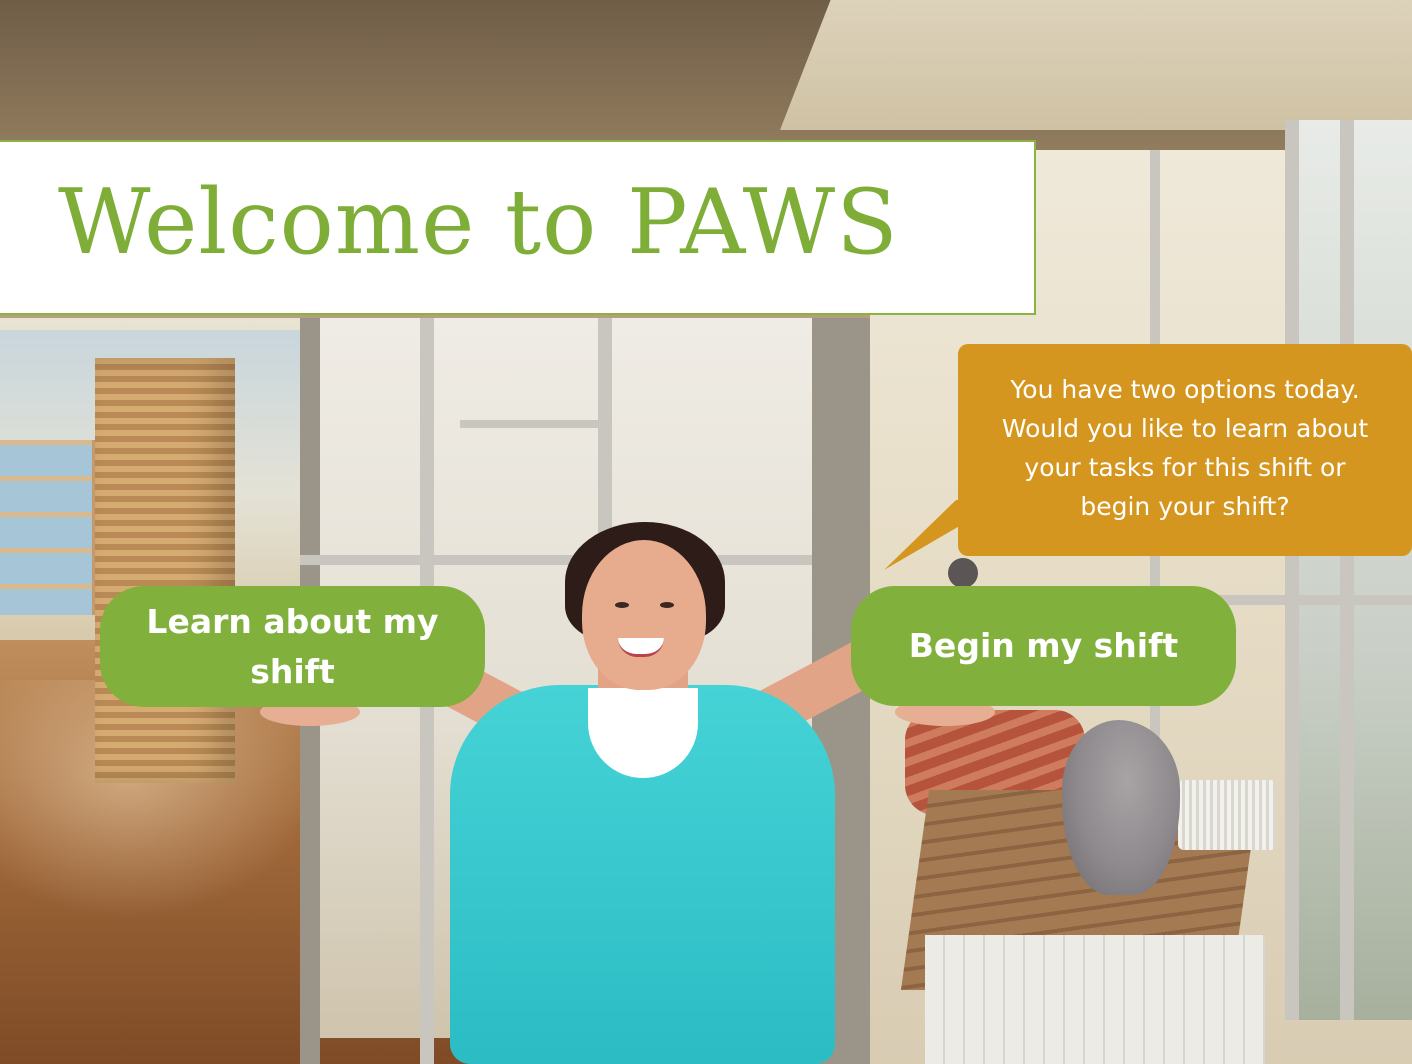  What do you see at coordinates (667, 605) in the screenshot?
I see `right-eye` at bounding box center [667, 605].